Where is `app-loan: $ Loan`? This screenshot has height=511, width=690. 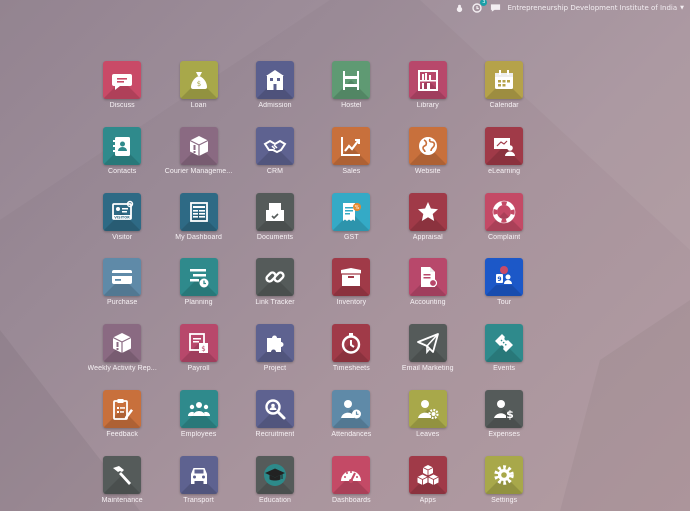
app-loan: $ Loan is located at coordinates (198, 94).